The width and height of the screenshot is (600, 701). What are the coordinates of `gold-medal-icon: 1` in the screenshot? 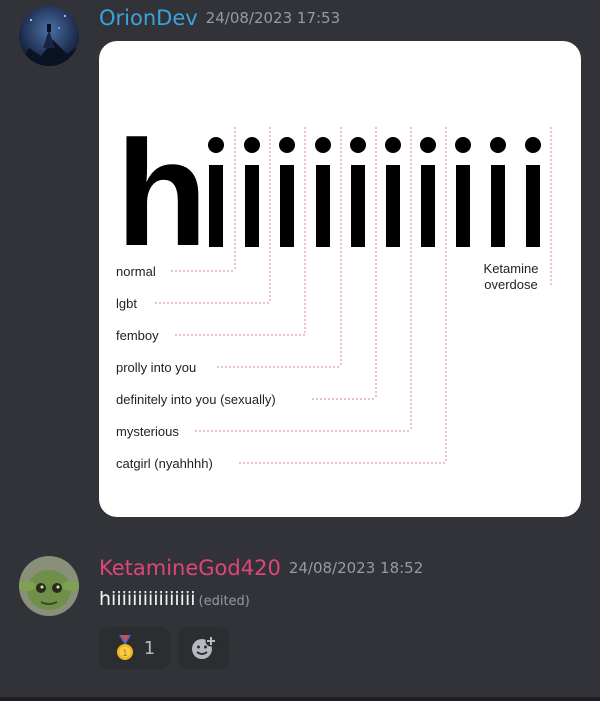 It's located at (124, 647).